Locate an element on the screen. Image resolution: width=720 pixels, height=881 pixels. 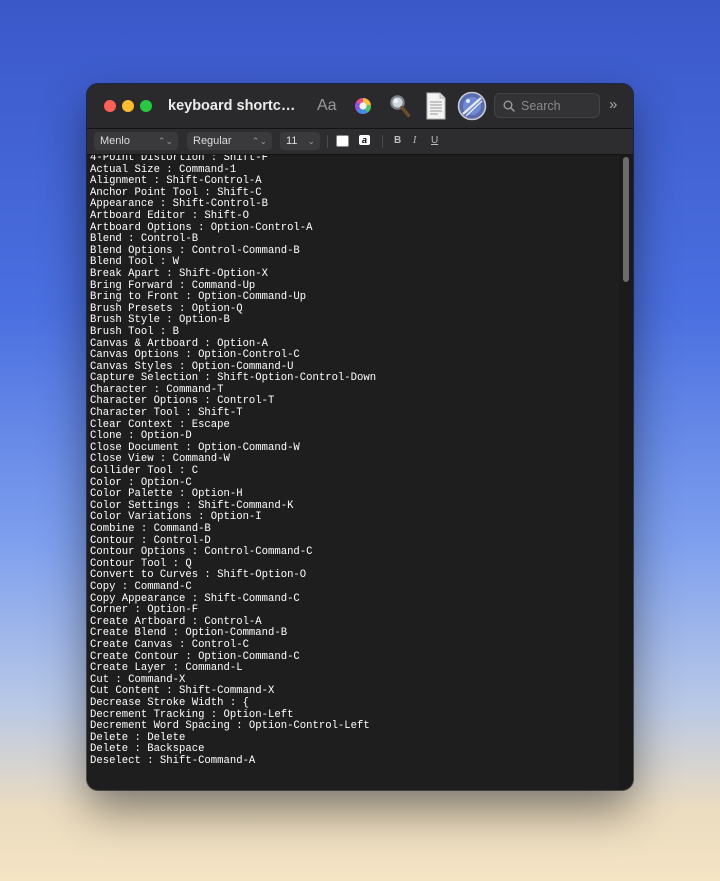
search-input is located at coordinates (559, 105).